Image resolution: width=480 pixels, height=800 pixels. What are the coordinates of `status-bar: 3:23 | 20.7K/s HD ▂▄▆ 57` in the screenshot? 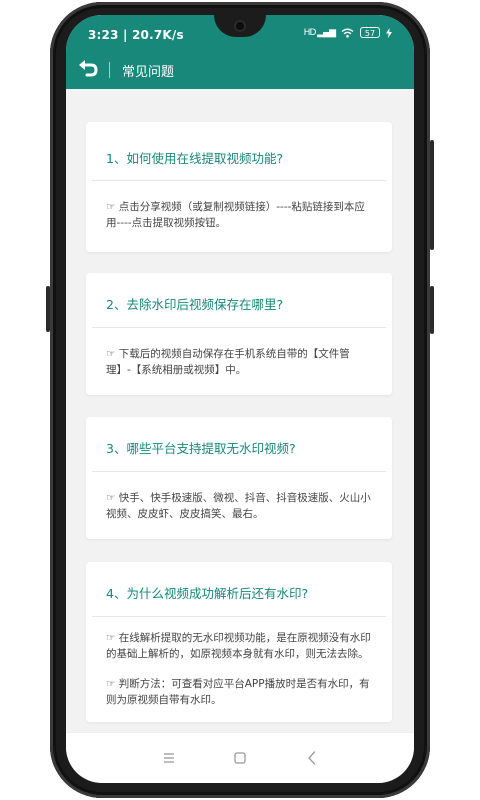 It's located at (240, 33).